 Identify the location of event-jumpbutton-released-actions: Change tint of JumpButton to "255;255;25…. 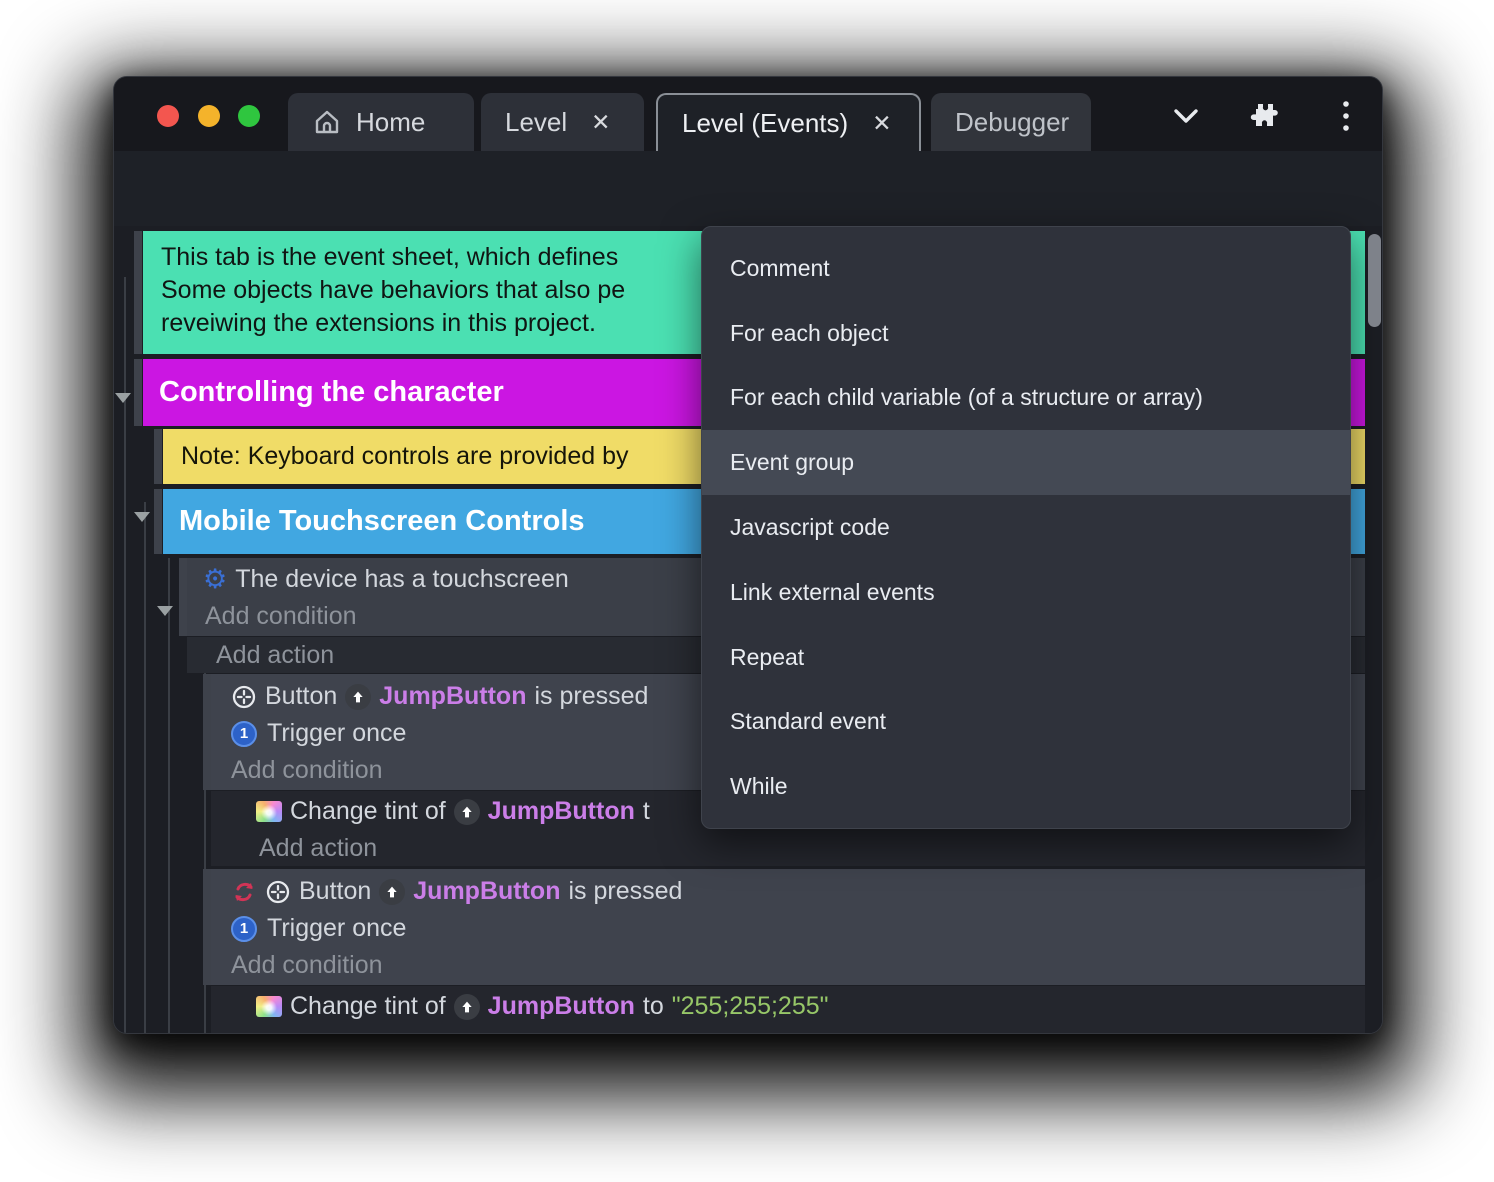
(788, 1009).